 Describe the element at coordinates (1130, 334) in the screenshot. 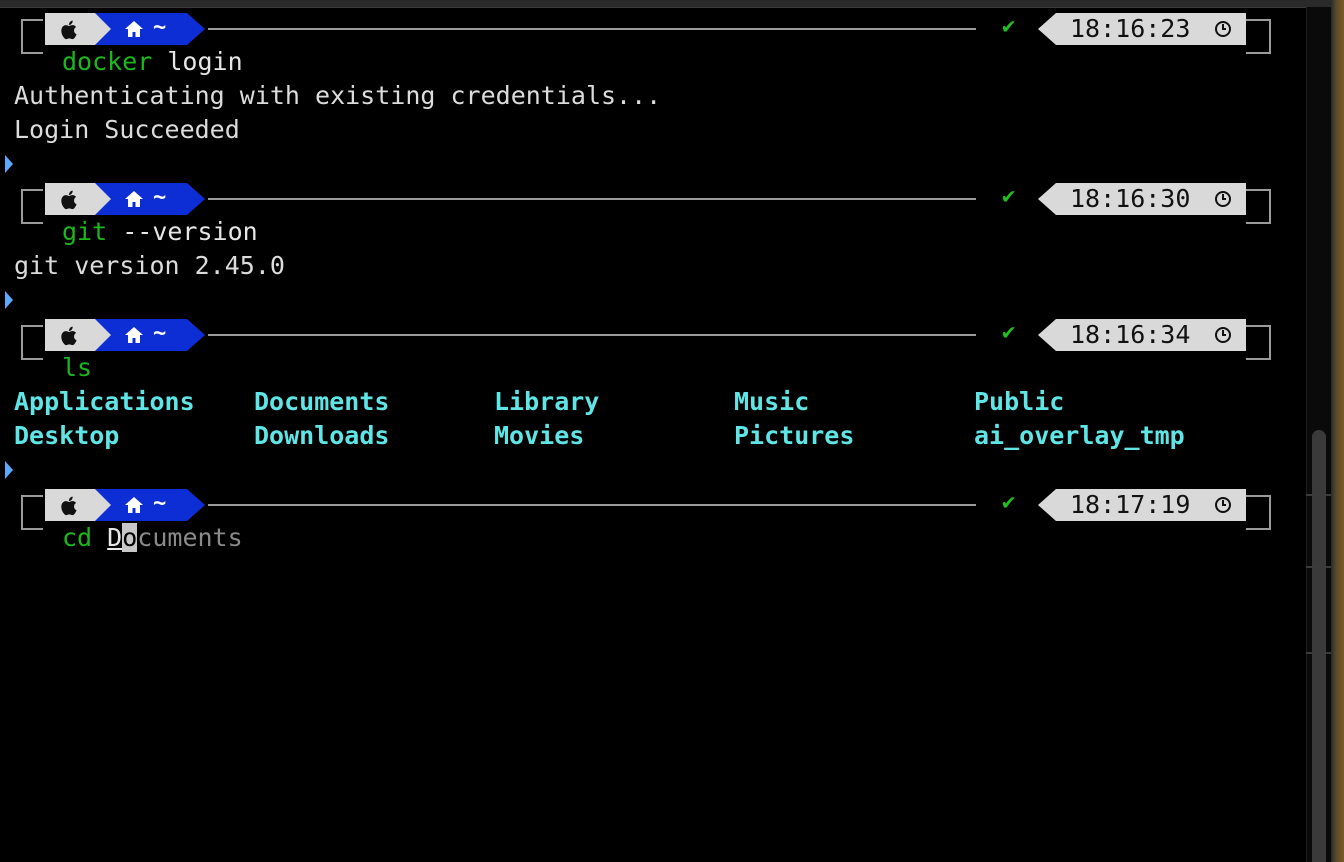

I see `prompt-time: 18:16:34` at that location.